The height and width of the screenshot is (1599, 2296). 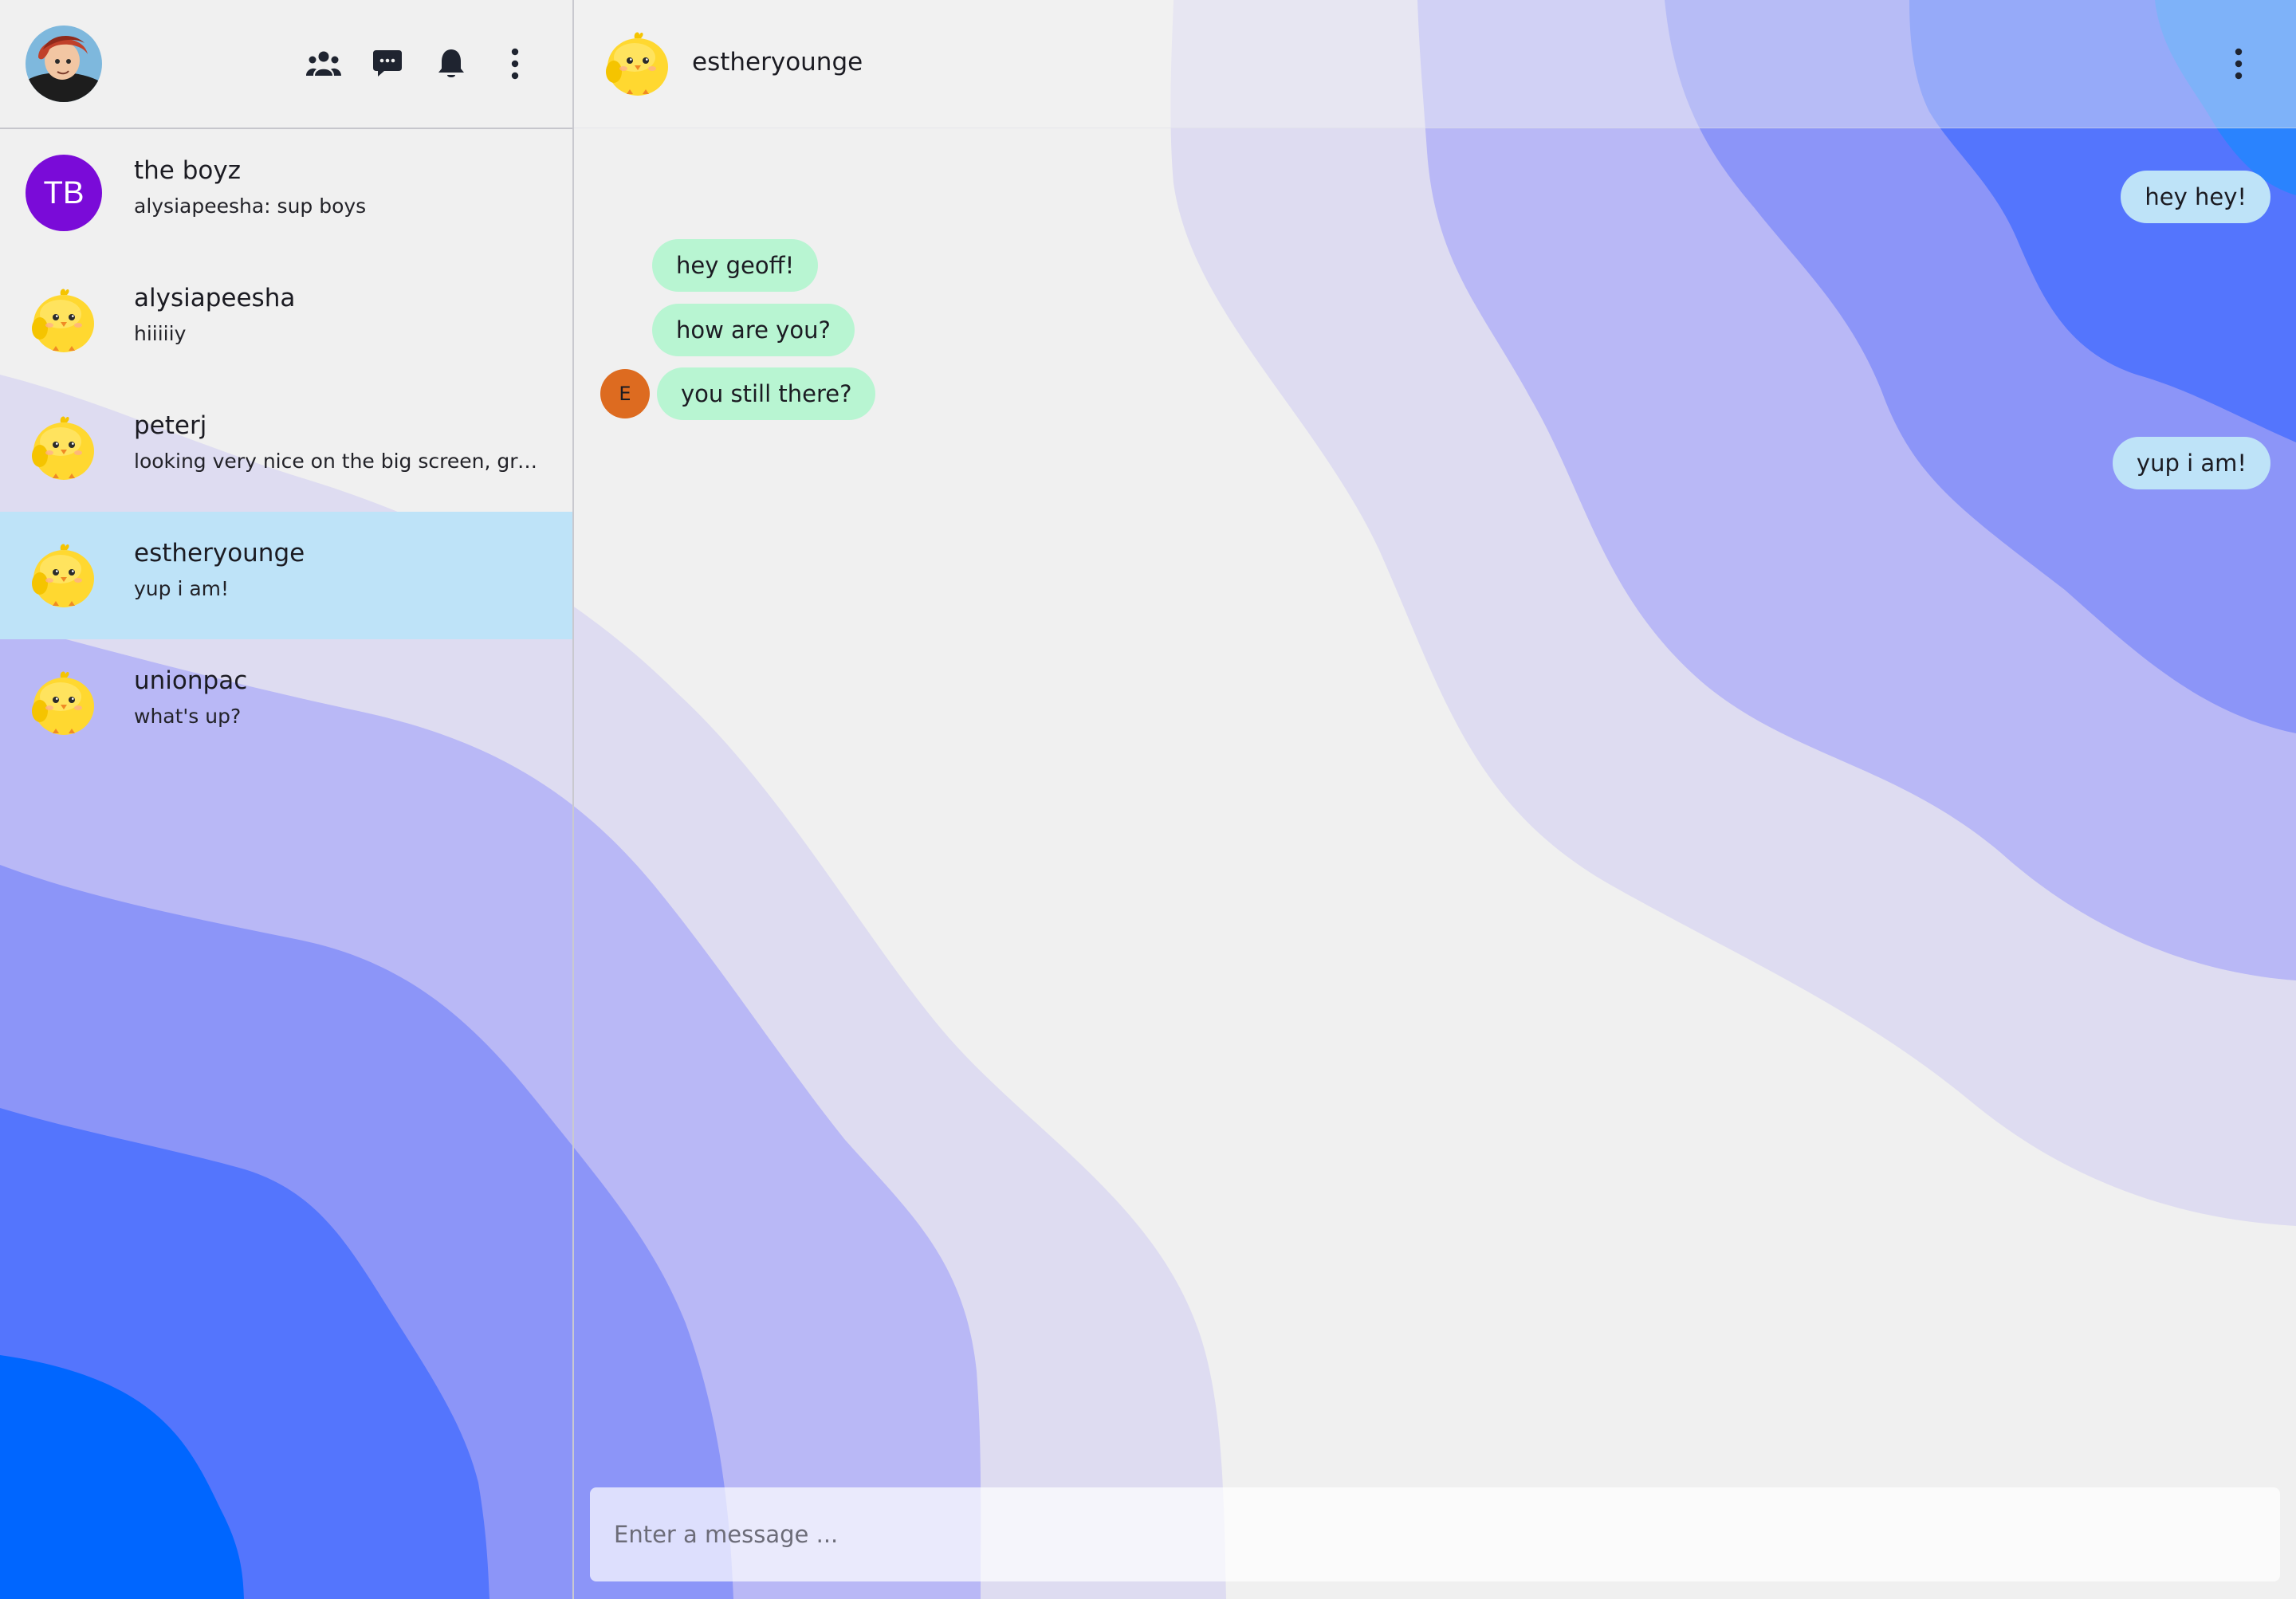 I want to click on chat-bubble-icon-glyph, so click(x=387, y=63).